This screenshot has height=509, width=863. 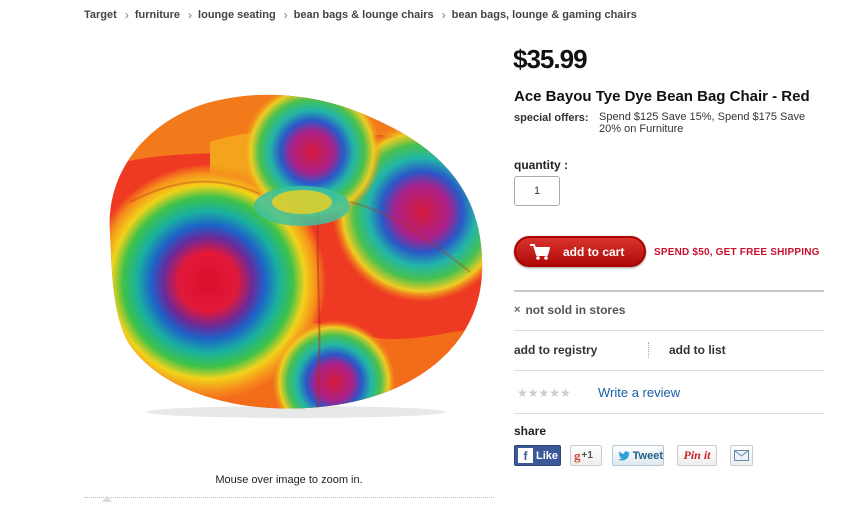 What do you see at coordinates (737, 252) in the screenshot?
I see `free-shipping-promo: SPEND $50, GET FREE SHIPPING` at bounding box center [737, 252].